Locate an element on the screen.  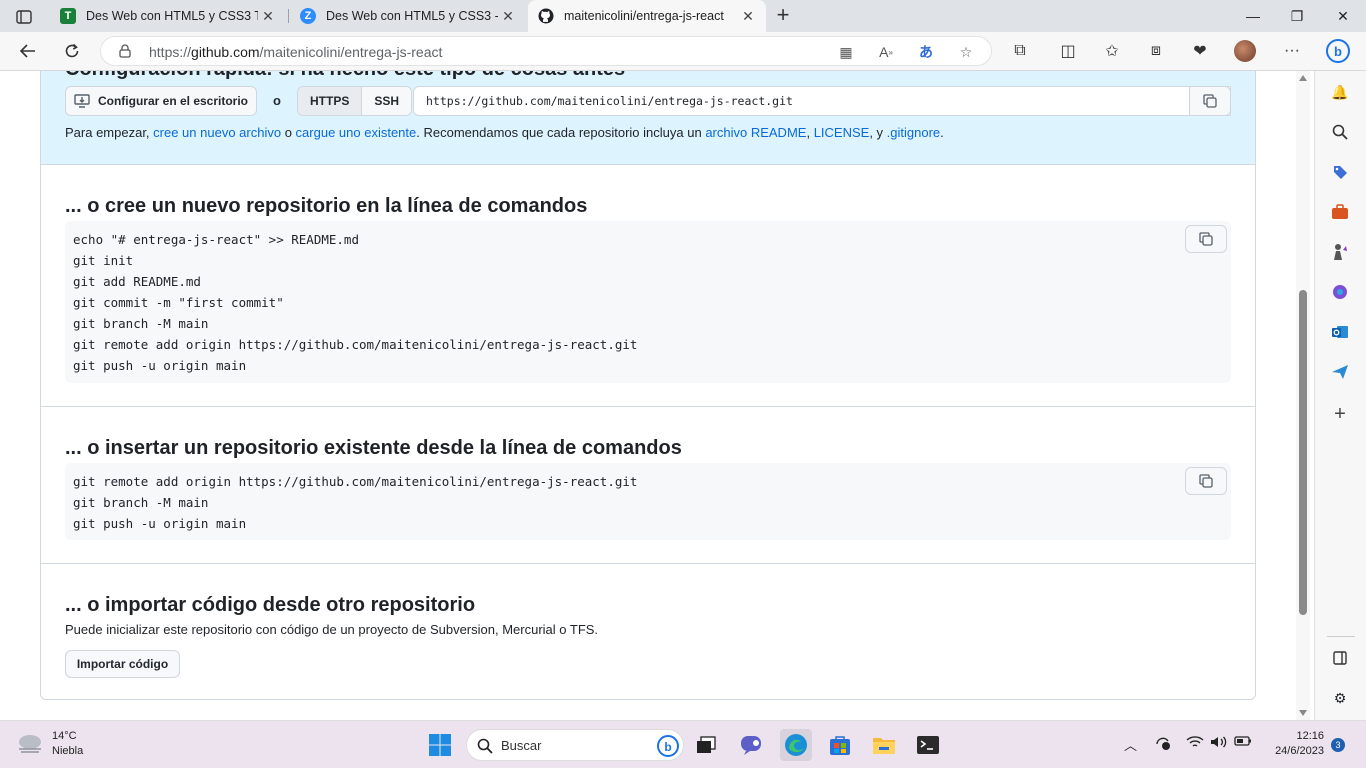
notification-count-badge: 3 is located at coordinates (1338, 745).